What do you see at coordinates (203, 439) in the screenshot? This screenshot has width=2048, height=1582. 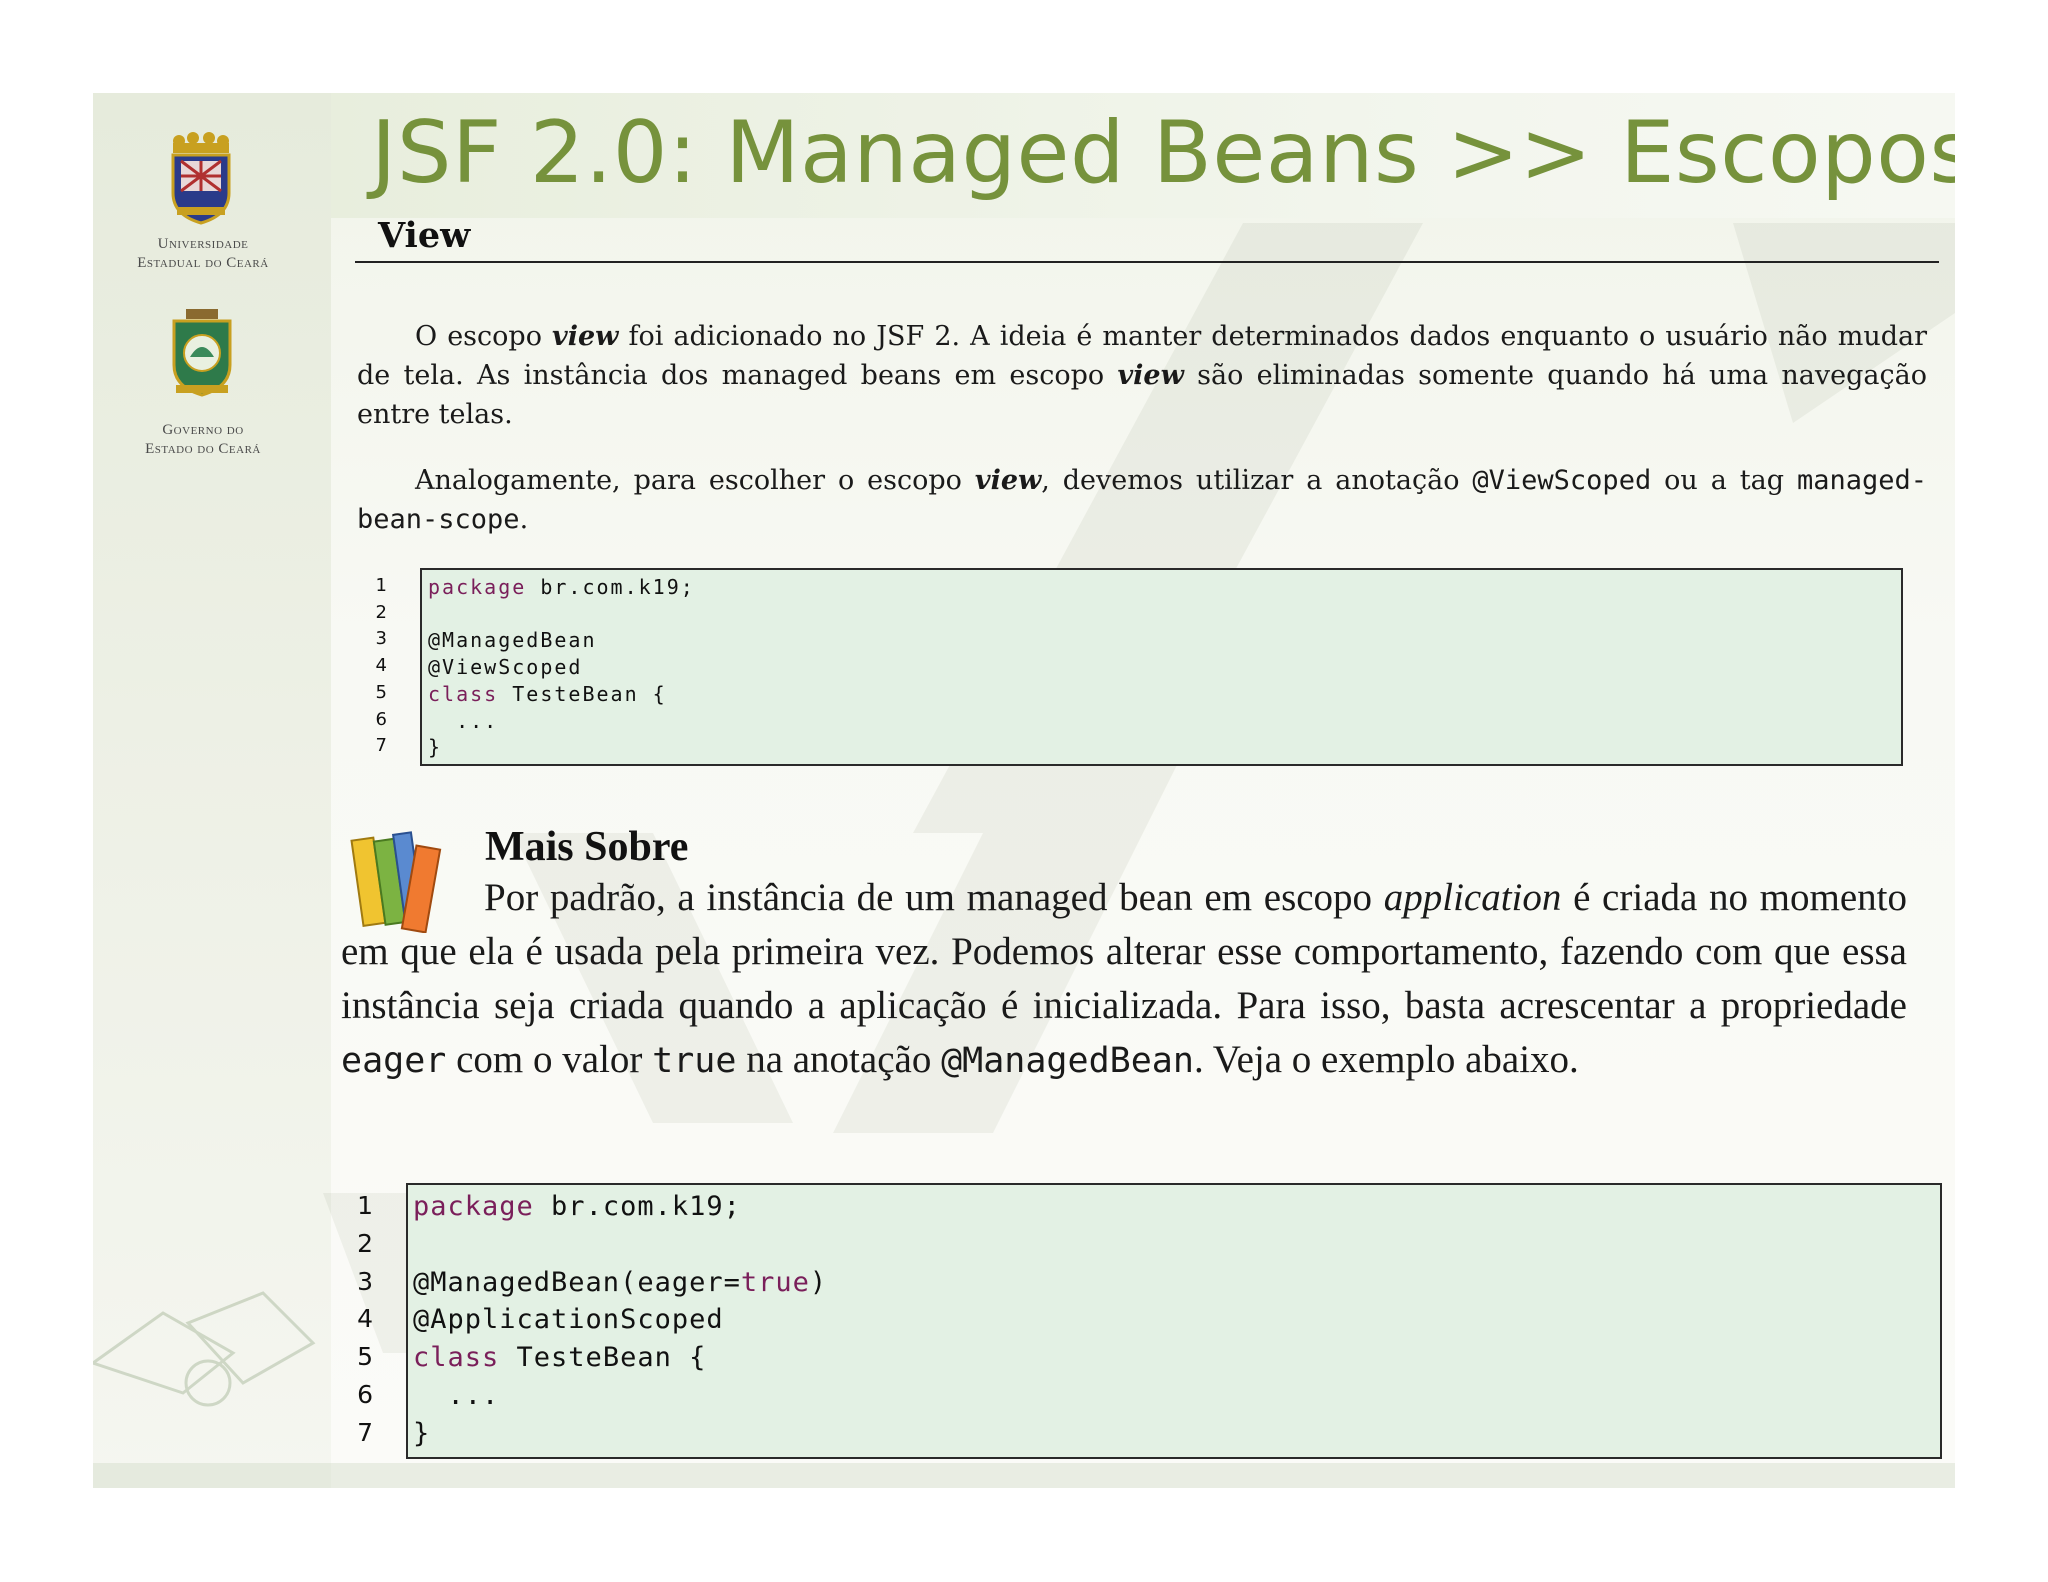 I see `government-name: Governo do Estado do Ceará` at bounding box center [203, 439].